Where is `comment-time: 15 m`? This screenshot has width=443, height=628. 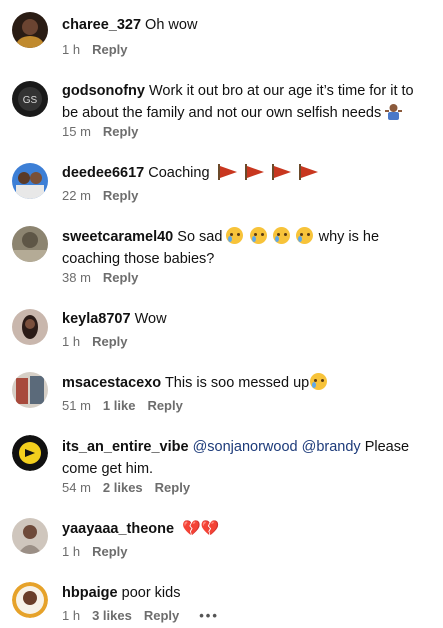
comment-time: 15 m is located at coordinates (76, 131).